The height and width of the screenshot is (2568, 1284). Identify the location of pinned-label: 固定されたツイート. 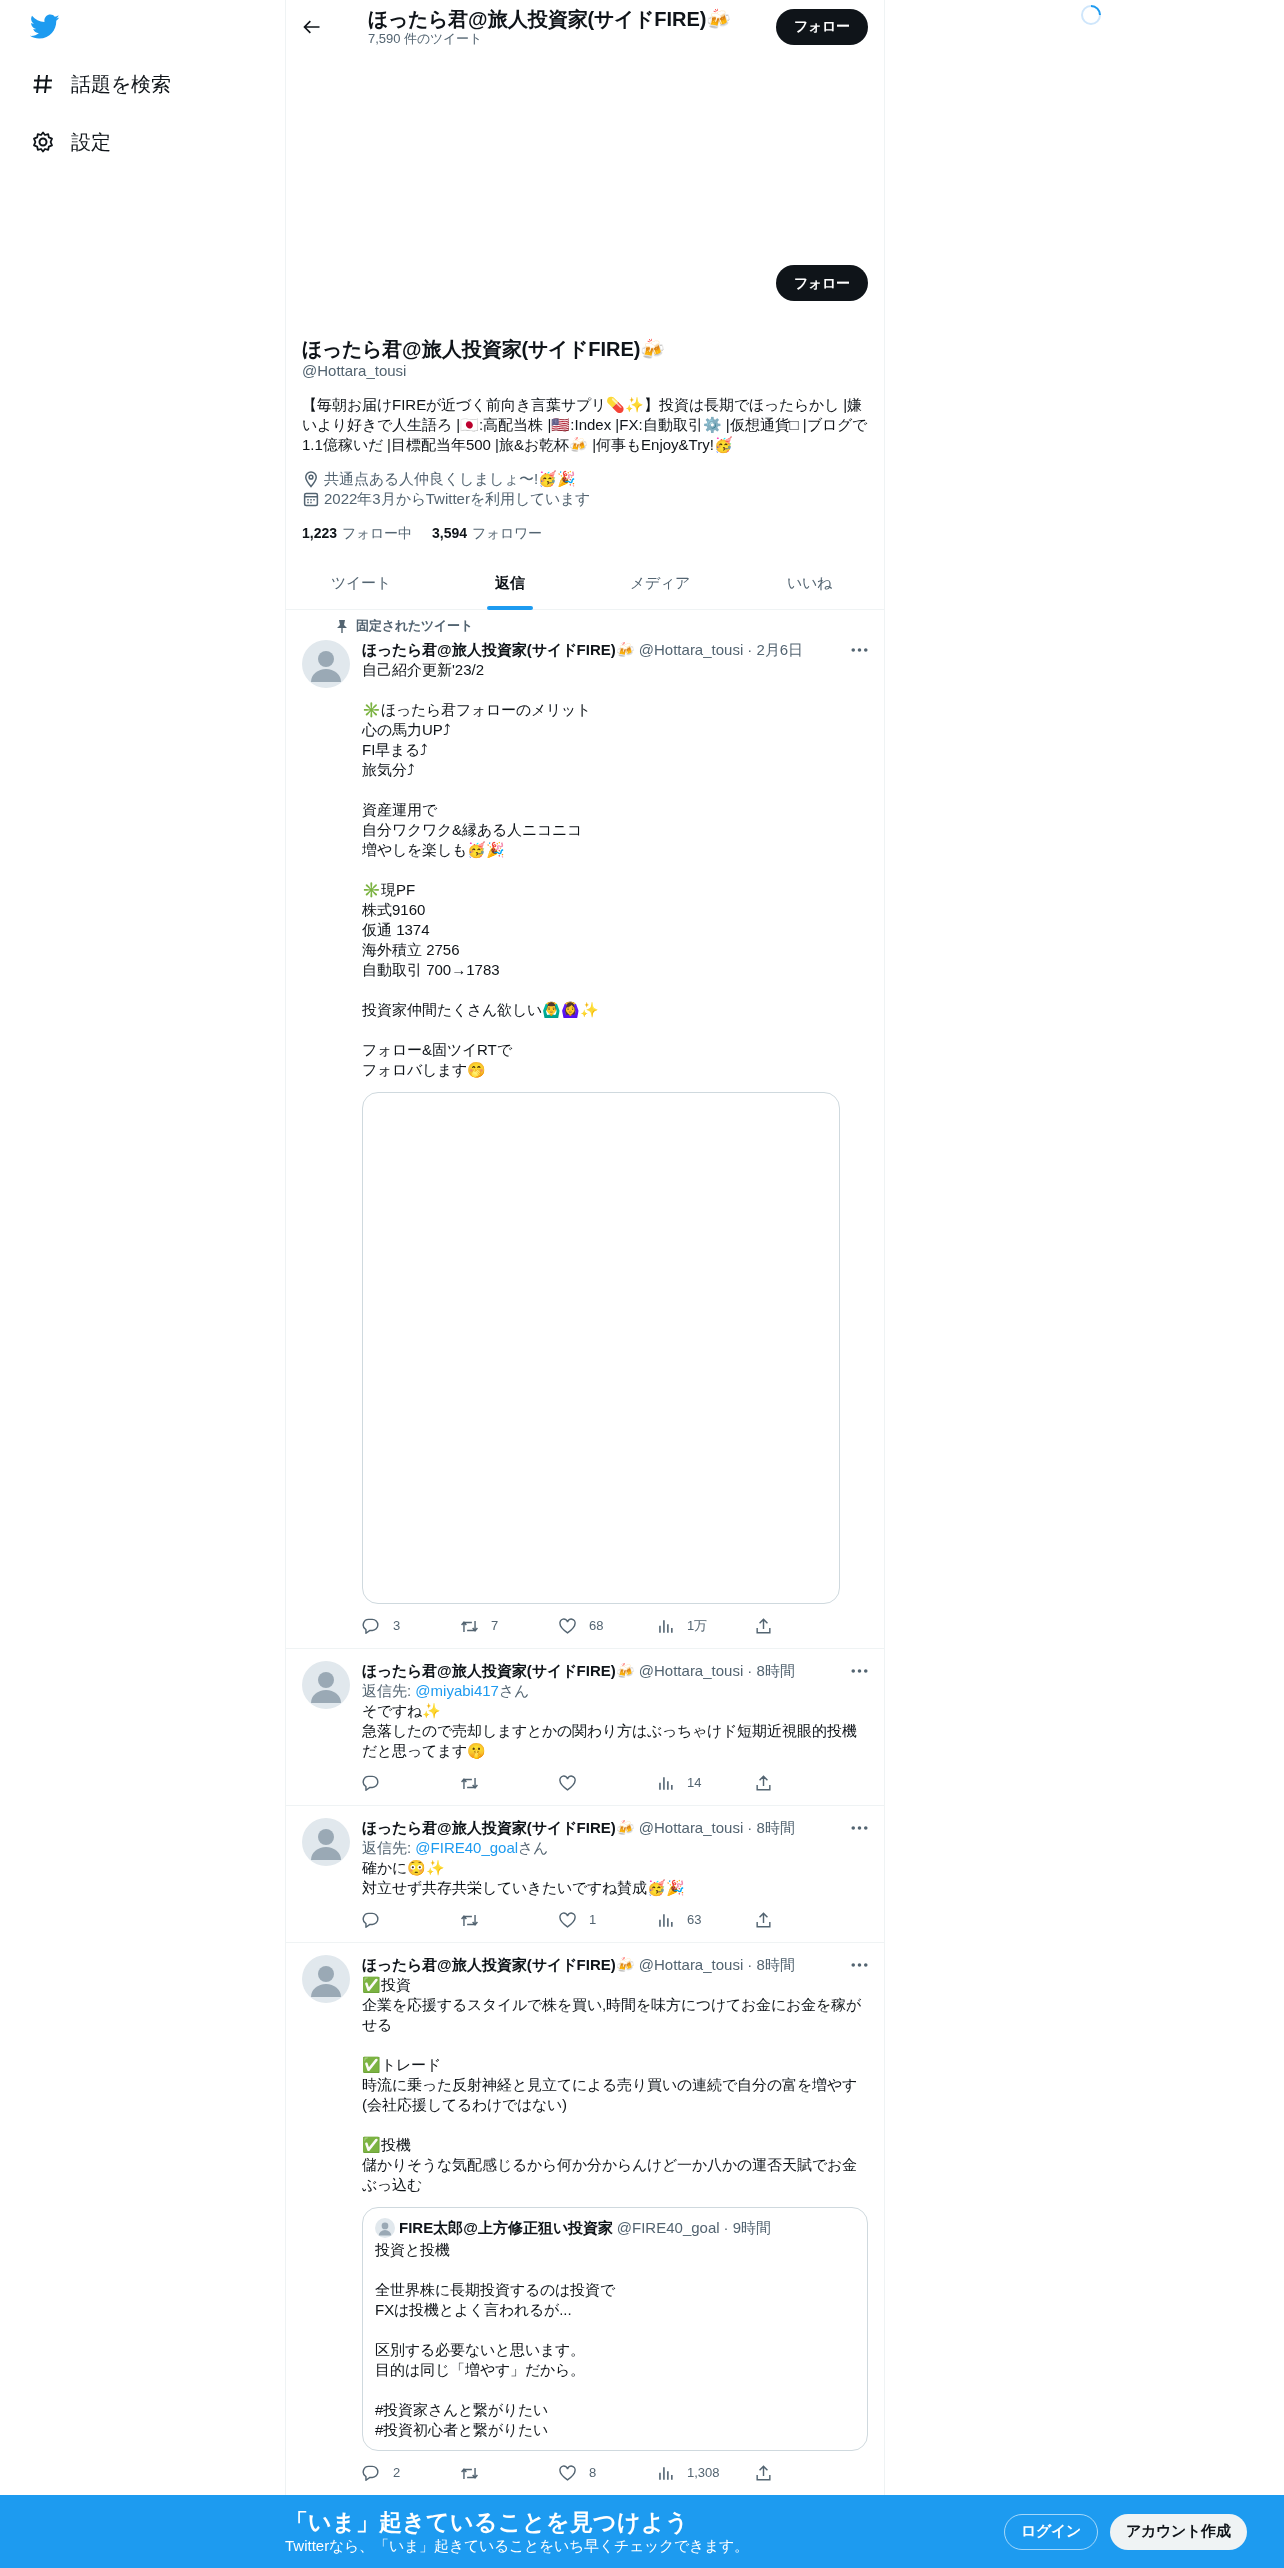
(414, 626).